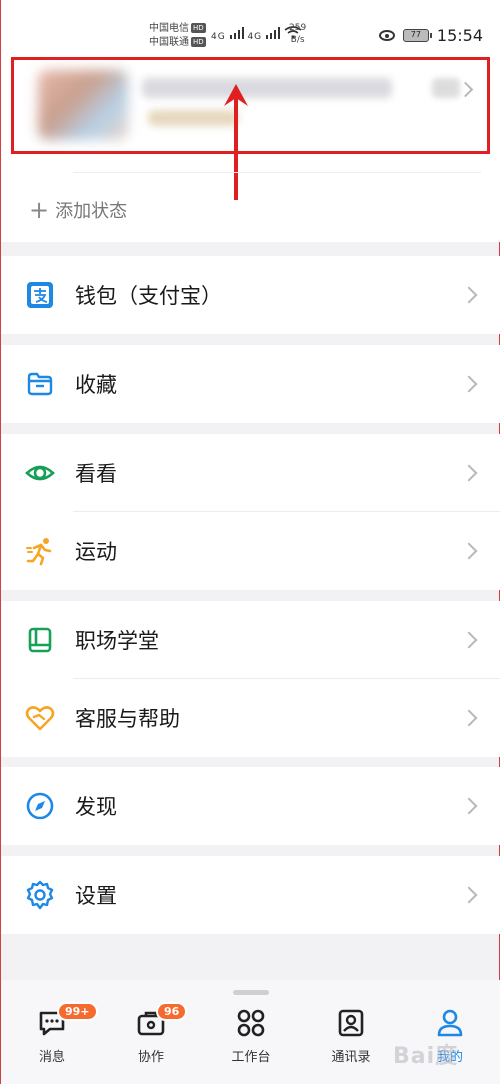 This screenshot has width=500, height=1084. What do you see at coordinates (250, 718) in the screenshot?
I see `menu-item-support: 客服与帮助` at bounding box center [250, 718].